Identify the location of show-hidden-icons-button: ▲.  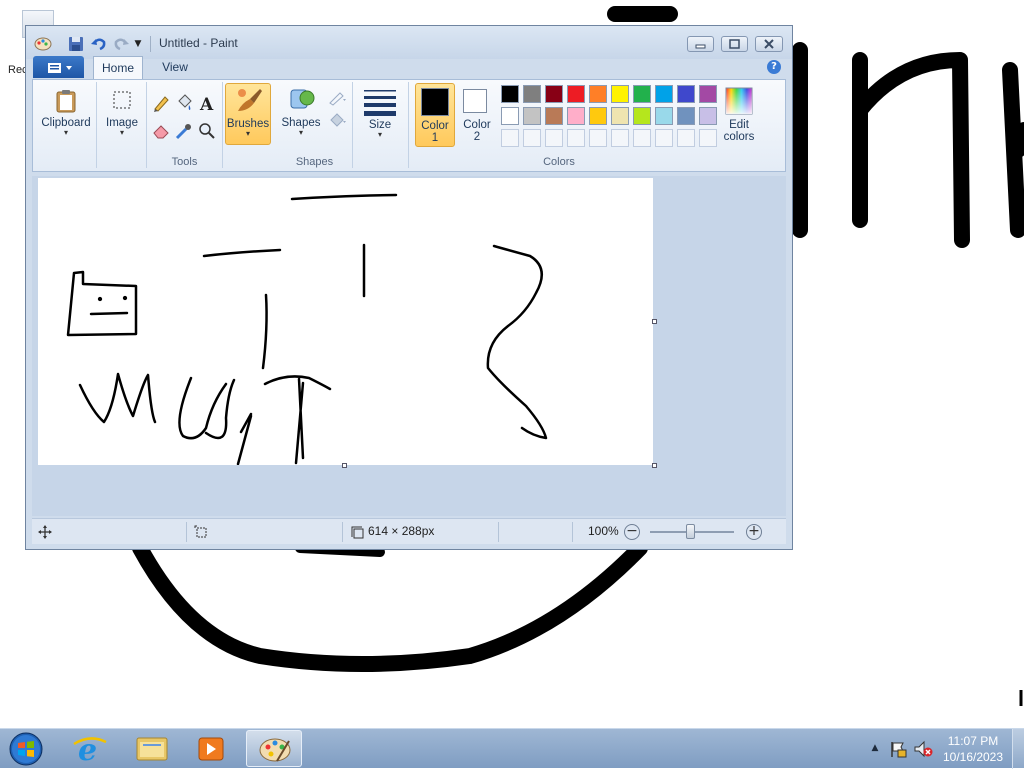
(875, 748).